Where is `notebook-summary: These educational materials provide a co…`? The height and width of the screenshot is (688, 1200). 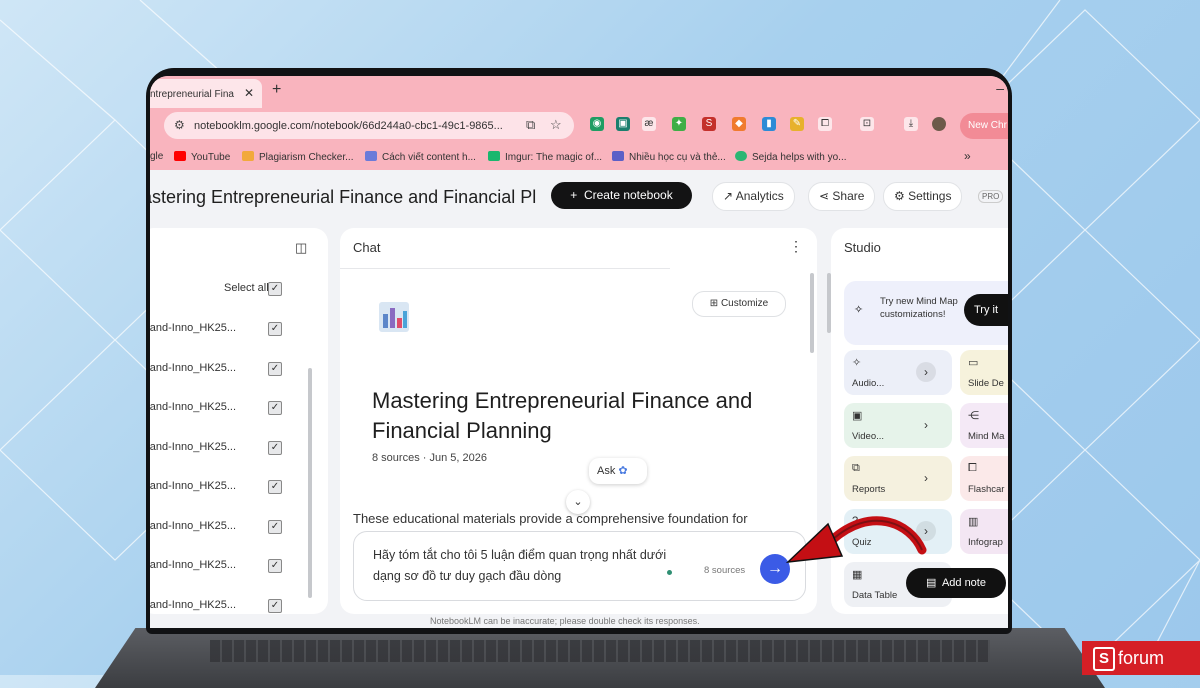 notebook-summary: These educational materials provide a co… is located at coordinates (550, 518).